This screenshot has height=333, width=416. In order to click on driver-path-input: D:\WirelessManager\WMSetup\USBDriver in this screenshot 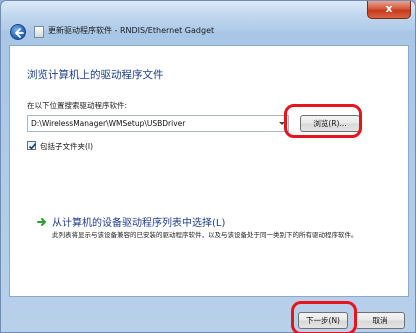, I will do `click(158, 123)`.